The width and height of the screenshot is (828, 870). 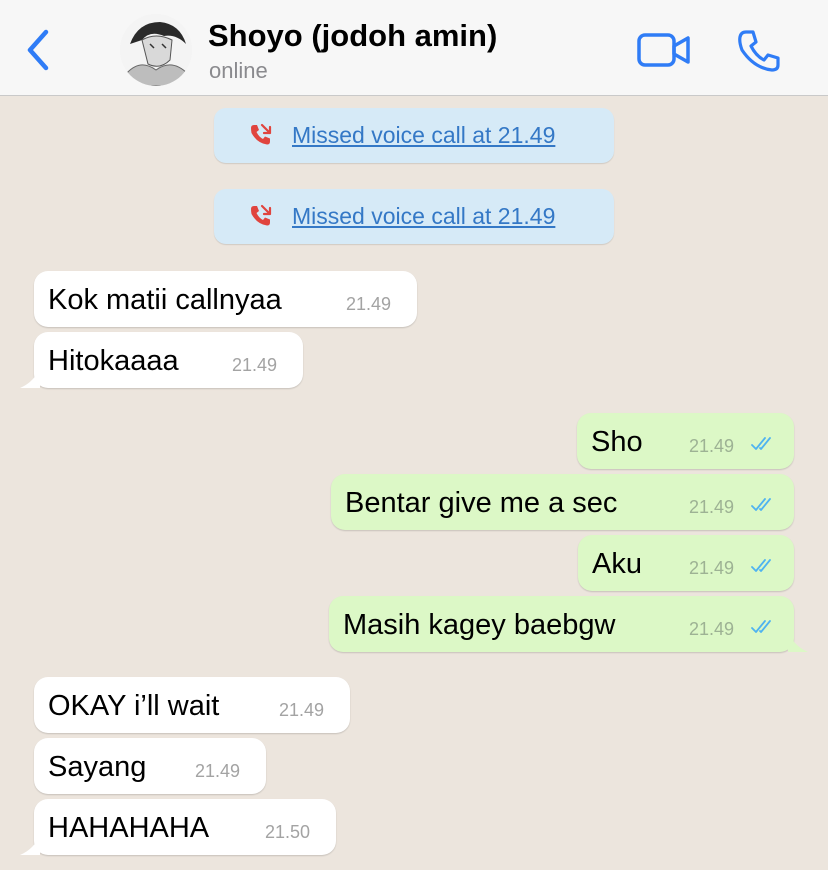 I want to click on video-camera-icon, so click(x=663, y=50).